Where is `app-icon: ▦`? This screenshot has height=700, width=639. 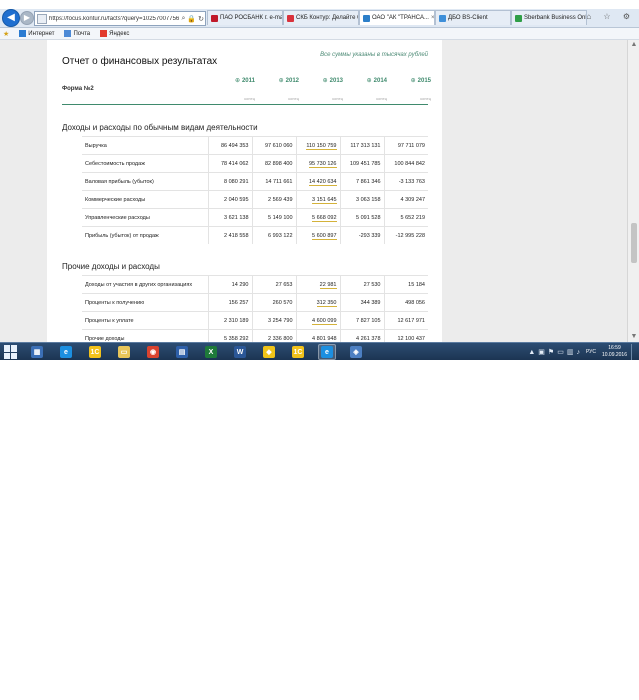
app-icon: ▦ is located at coordinates (37, 352).